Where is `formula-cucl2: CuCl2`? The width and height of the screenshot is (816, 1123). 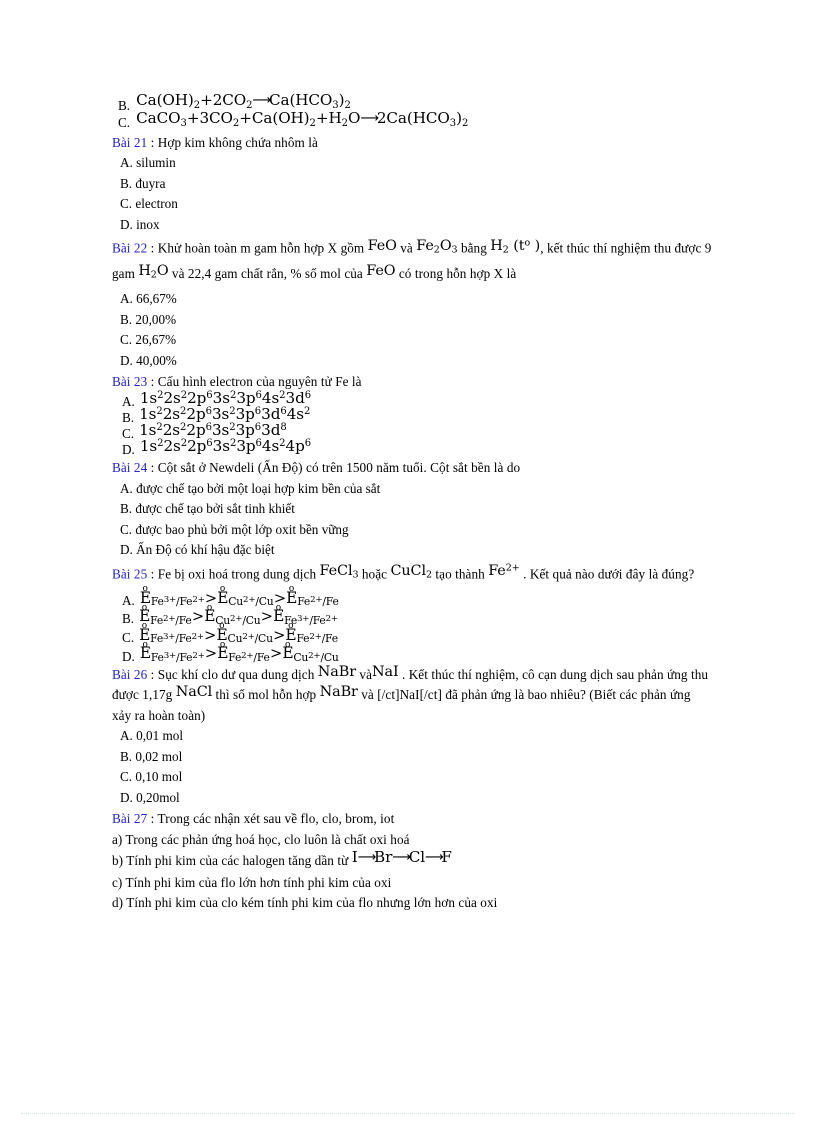
formula-cucl2: CuCl2 is located at coordinates (411, 572).